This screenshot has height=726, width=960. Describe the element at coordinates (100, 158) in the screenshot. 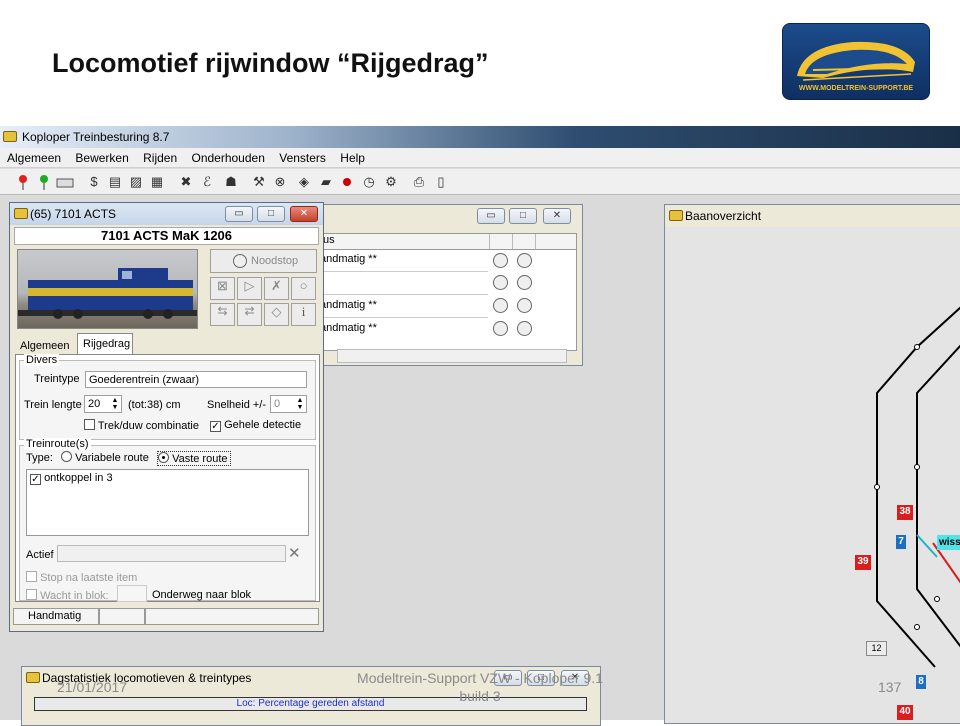

I see `menu-bewerken: Bewerken` at that location.